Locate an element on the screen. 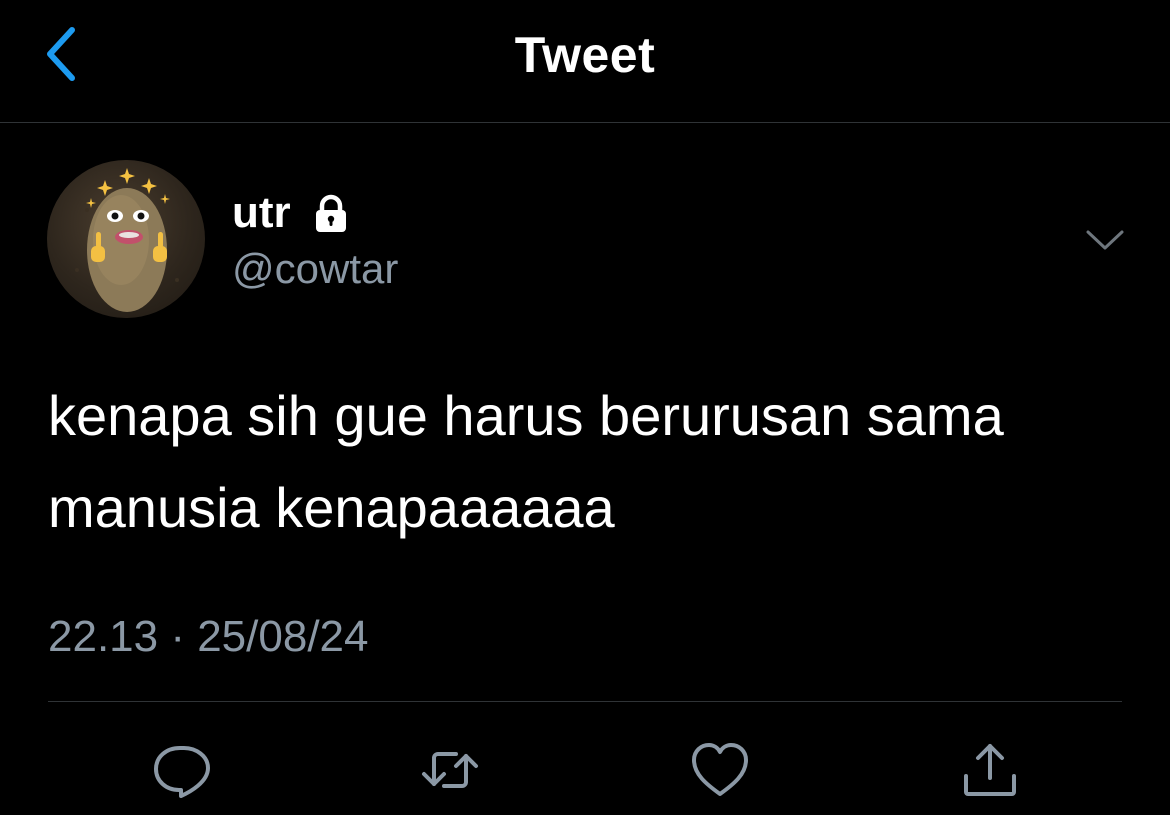  potato-avatar-icon is located at coordinates (127, 240).